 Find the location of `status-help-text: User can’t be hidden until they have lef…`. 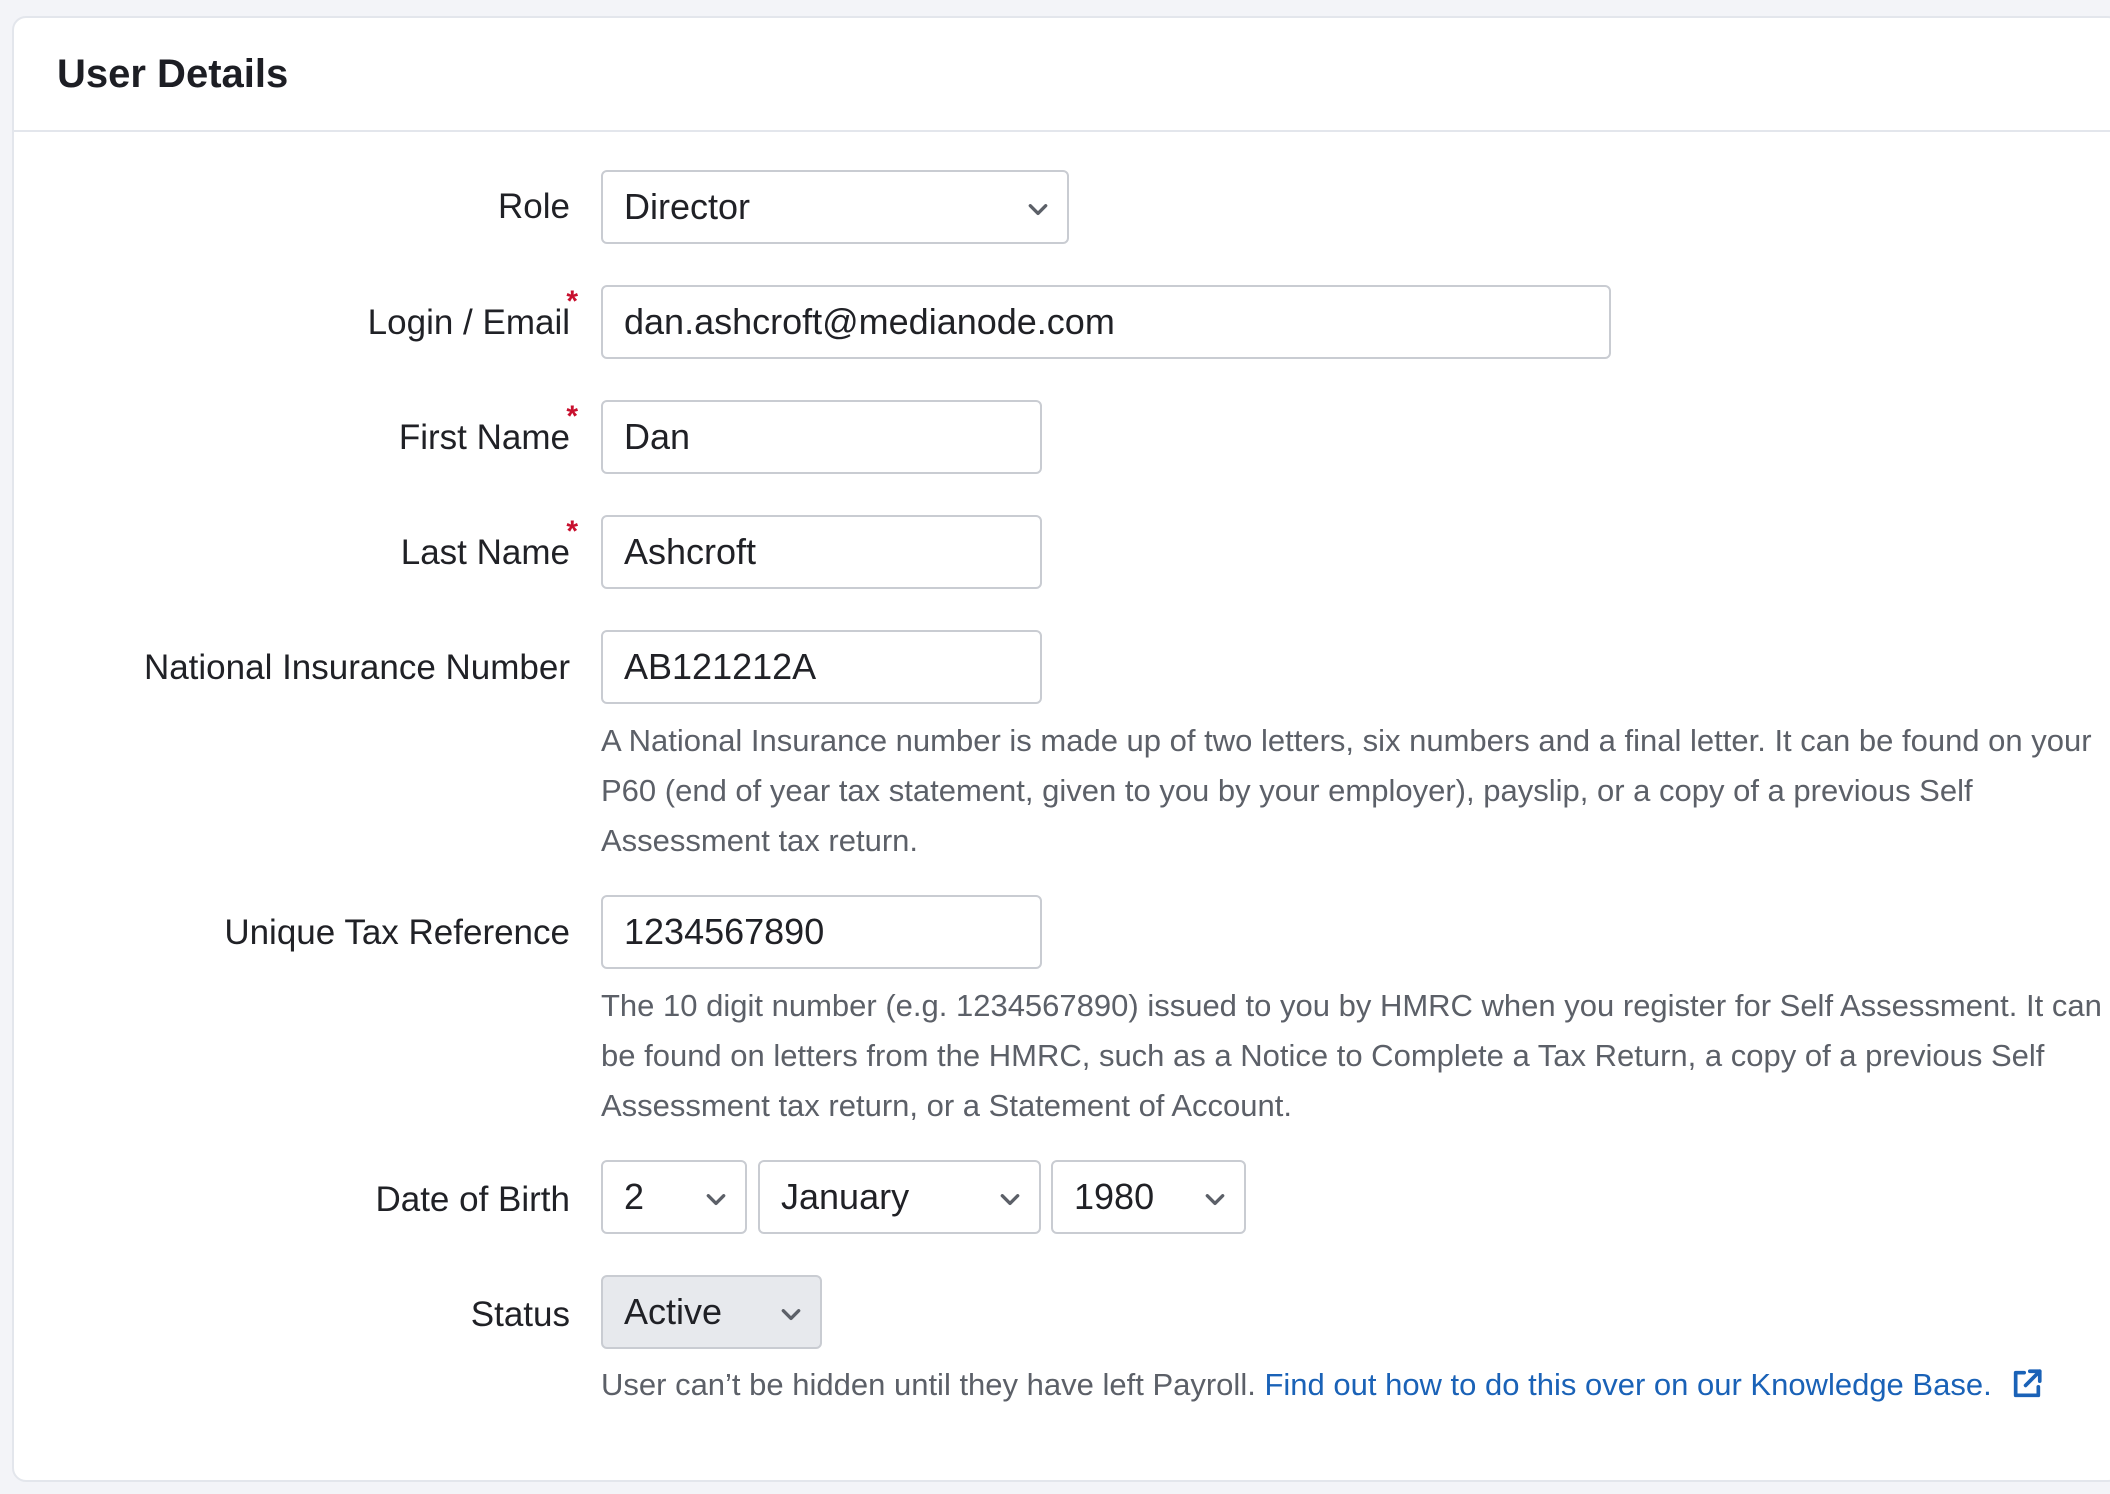

status-help-text: User can’t be hidden until they have lef… is located at coordinates (928, 1384).